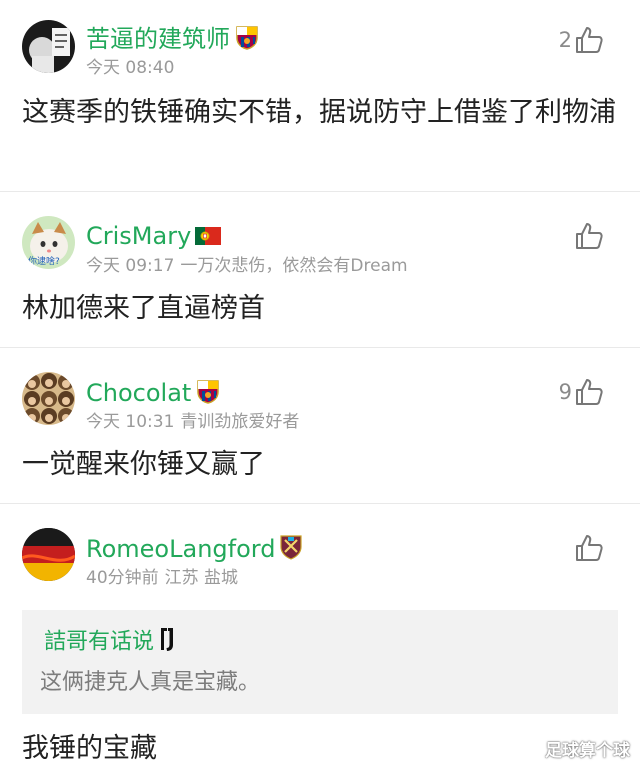 This screenshot has width=640, height=769. What do you see at coordinates (587, 751) in the screenshot?
I see `watermark: 足球算个球` at bounding box center [587, 751].